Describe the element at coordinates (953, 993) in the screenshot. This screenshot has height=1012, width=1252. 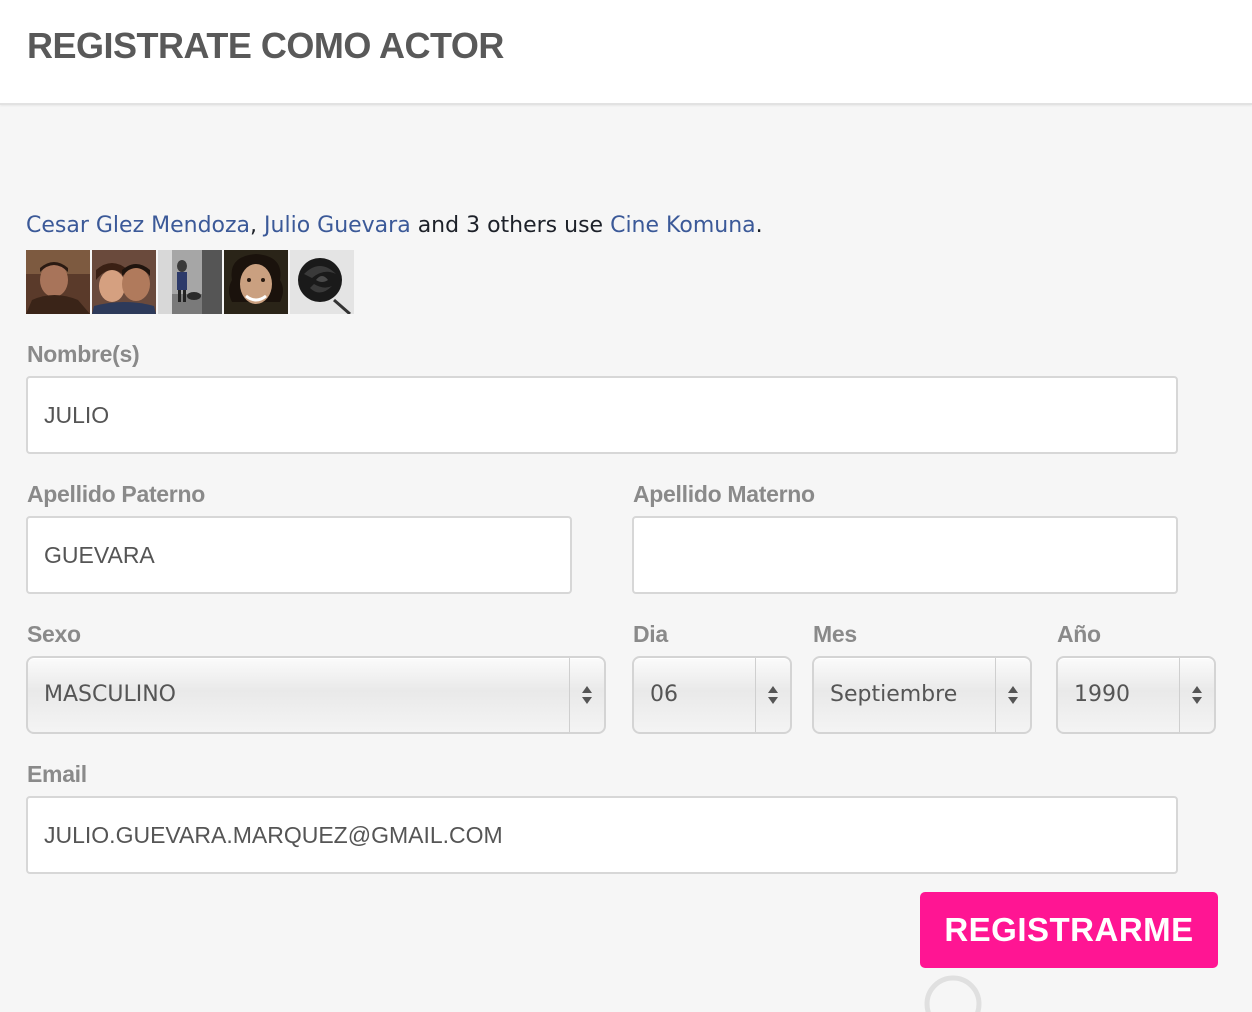
I see `loading-spinner-icon` at that location.